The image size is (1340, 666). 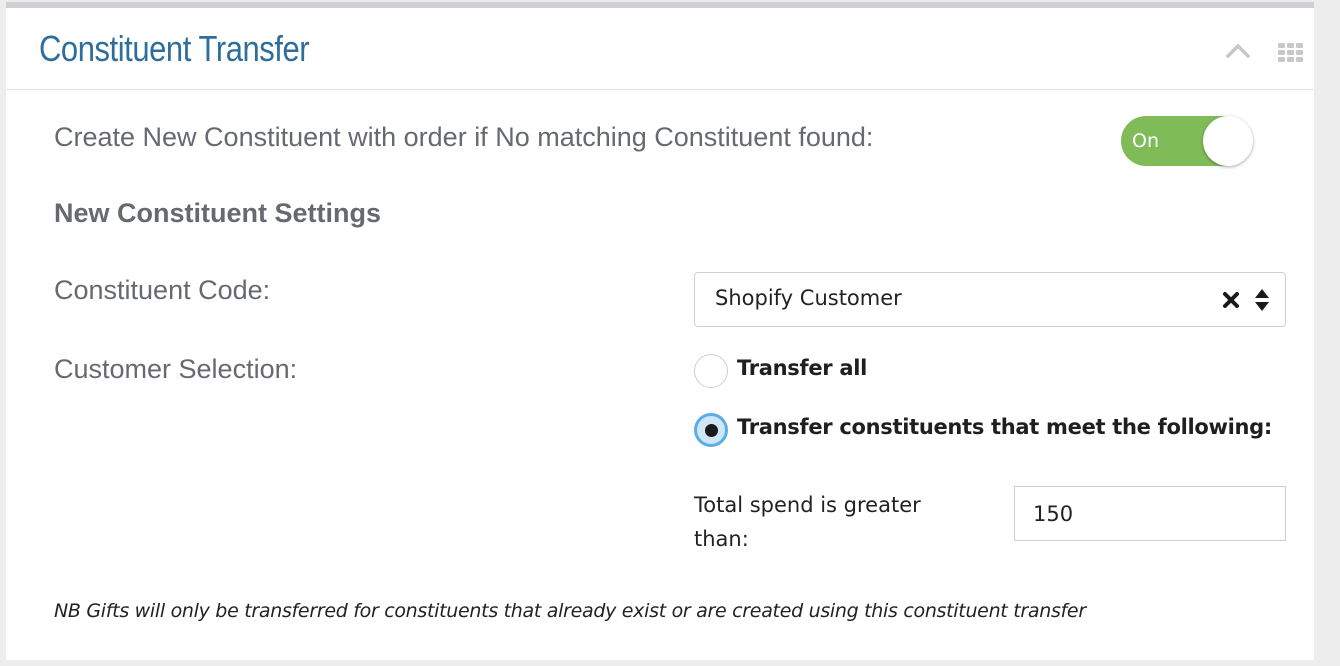 What do you see at coordinates (1187, 141) in the screenshot?
I see `create-new-constituent-toggle: On` at bounding box center [1187, 141].